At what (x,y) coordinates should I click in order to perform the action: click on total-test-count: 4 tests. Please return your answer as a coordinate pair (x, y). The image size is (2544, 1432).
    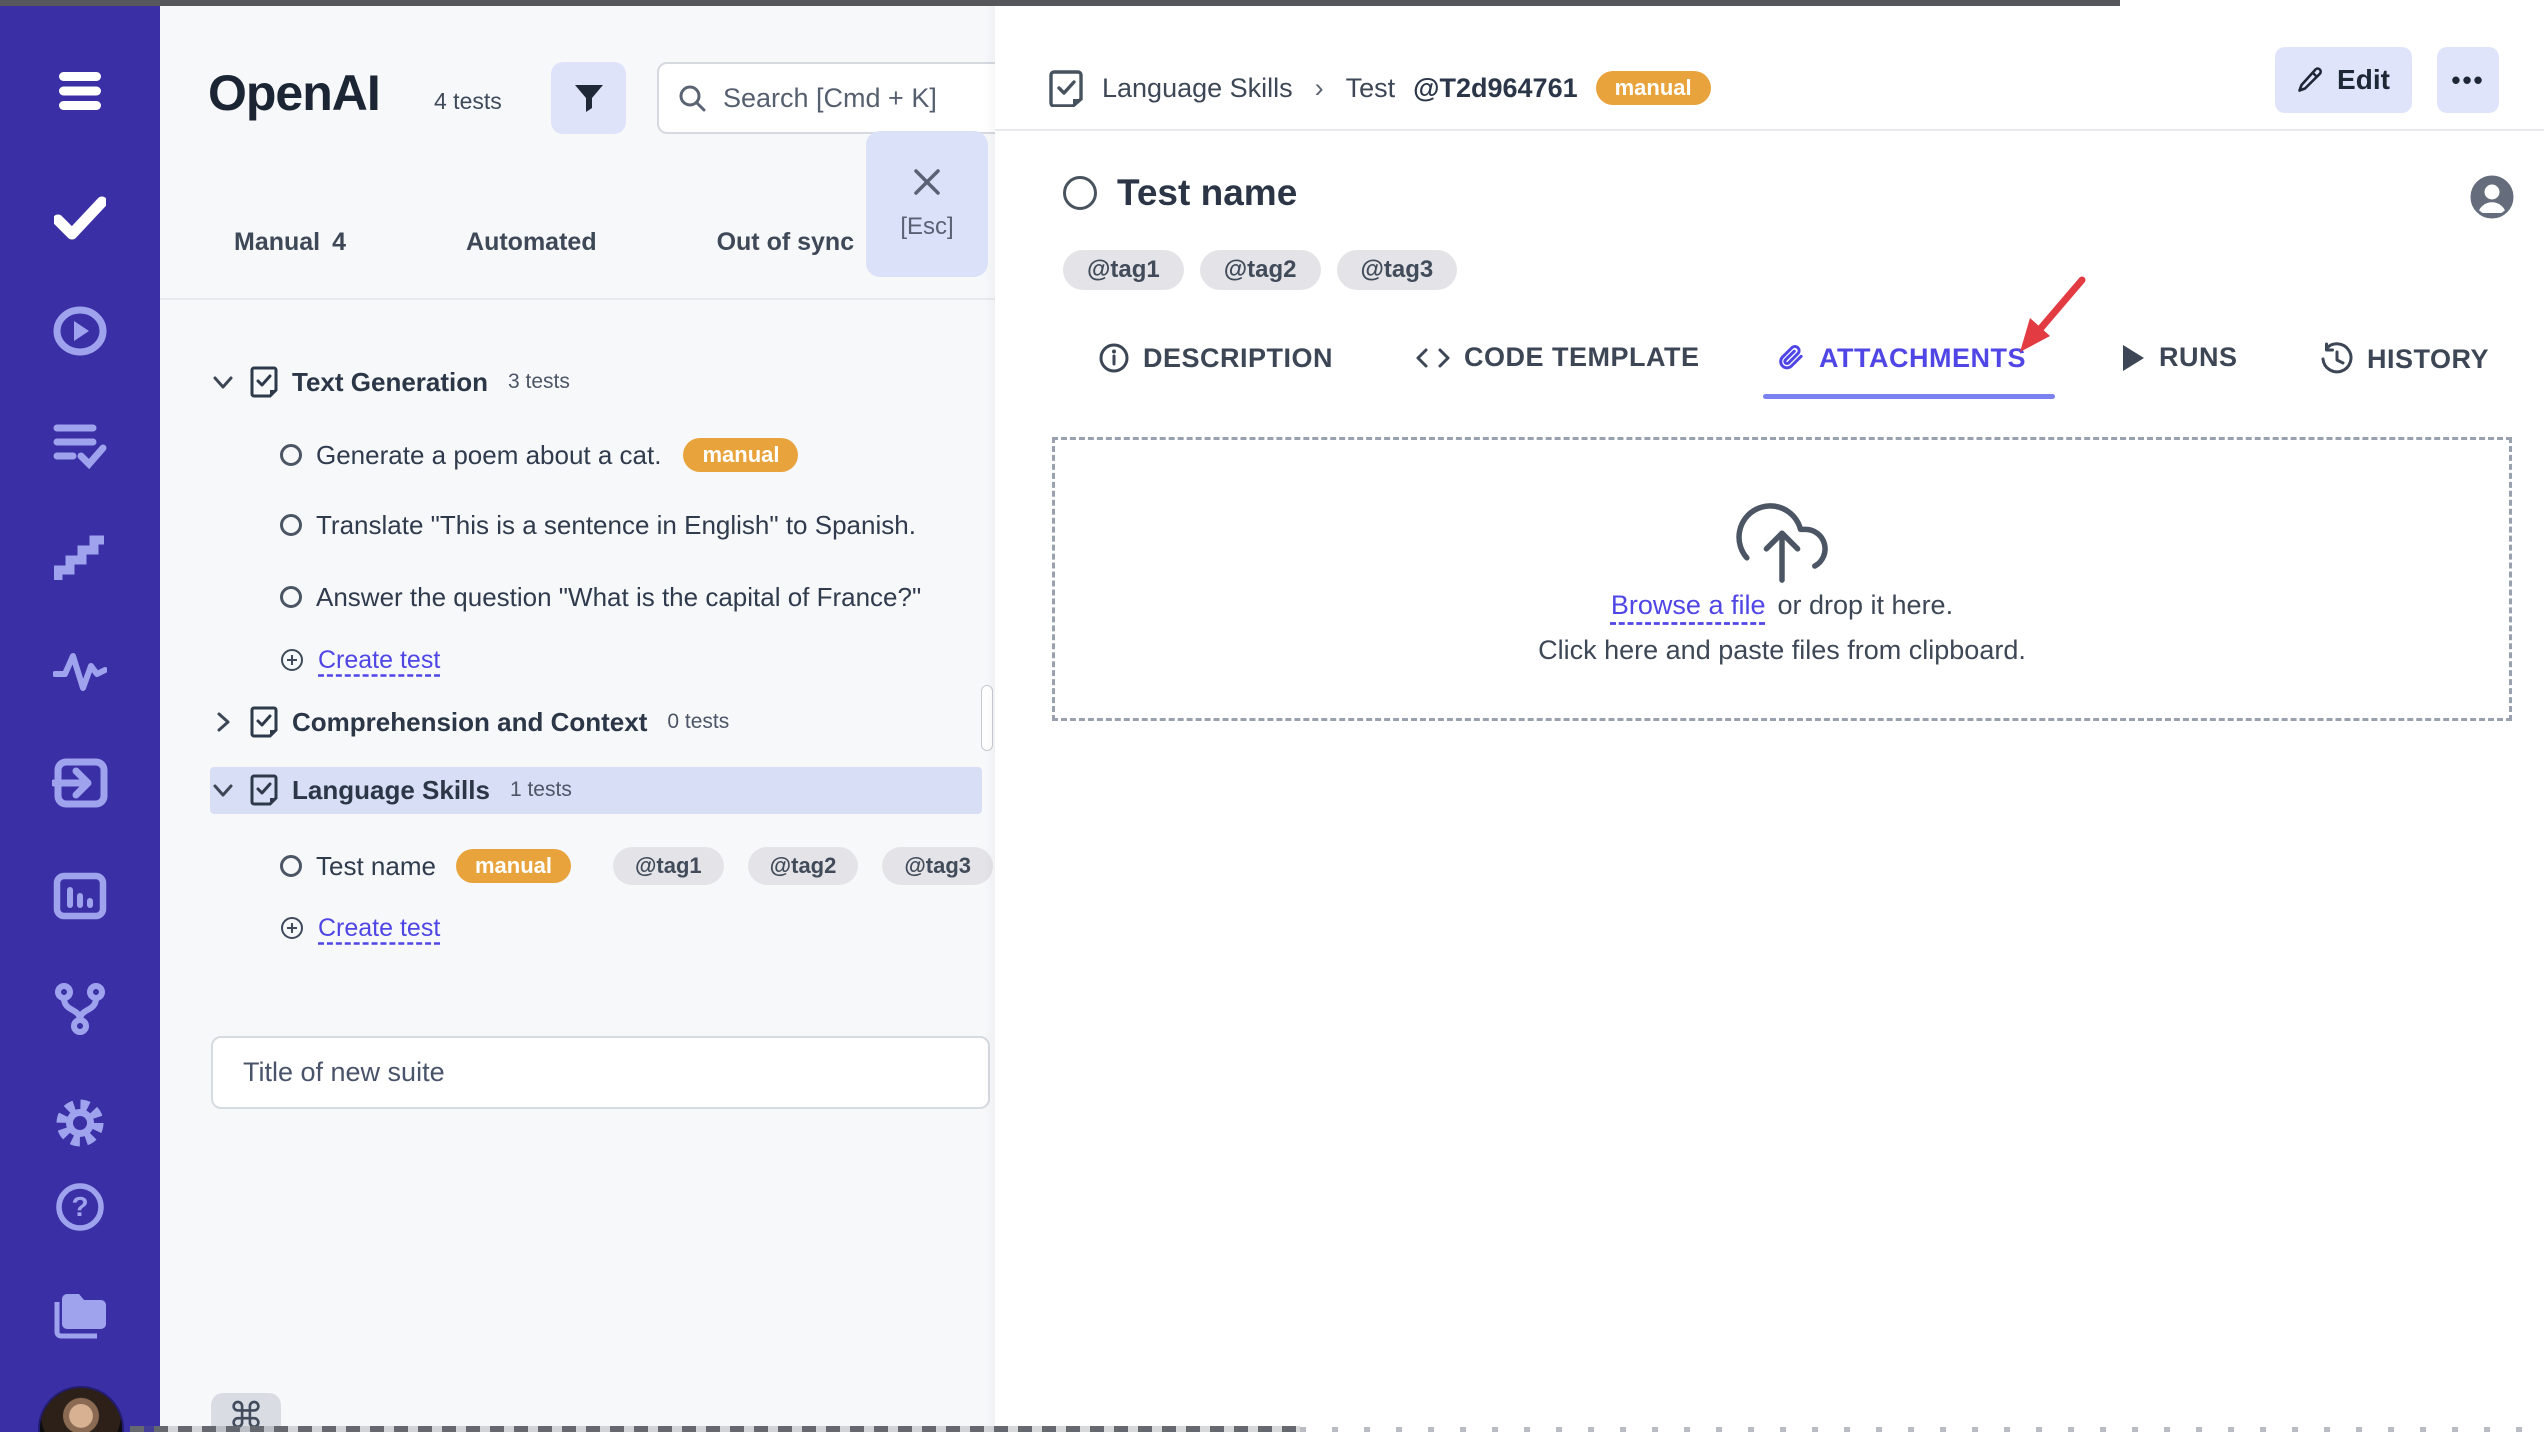
    Looking at the image, I should click on (468, 101).